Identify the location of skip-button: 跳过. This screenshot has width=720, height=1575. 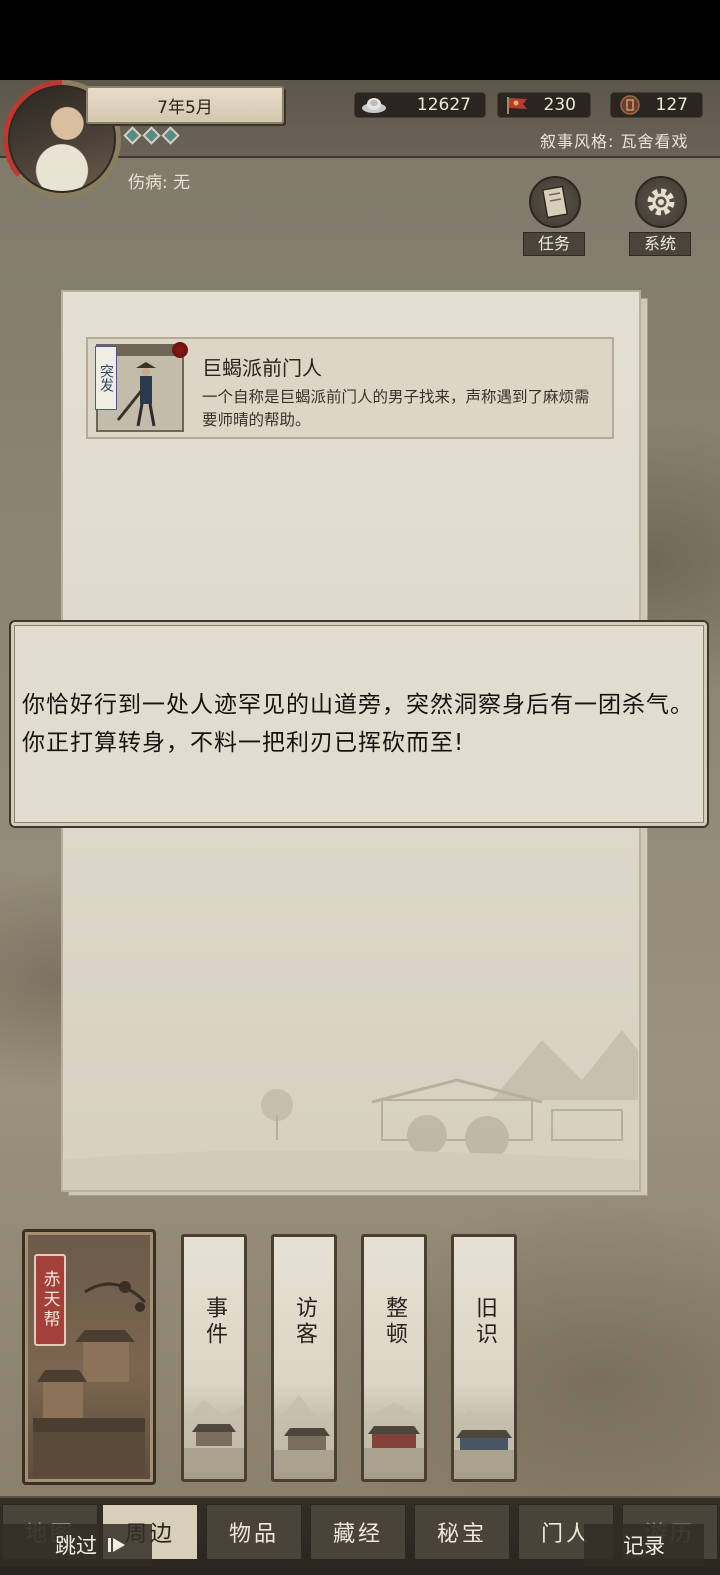
(76, 1545).